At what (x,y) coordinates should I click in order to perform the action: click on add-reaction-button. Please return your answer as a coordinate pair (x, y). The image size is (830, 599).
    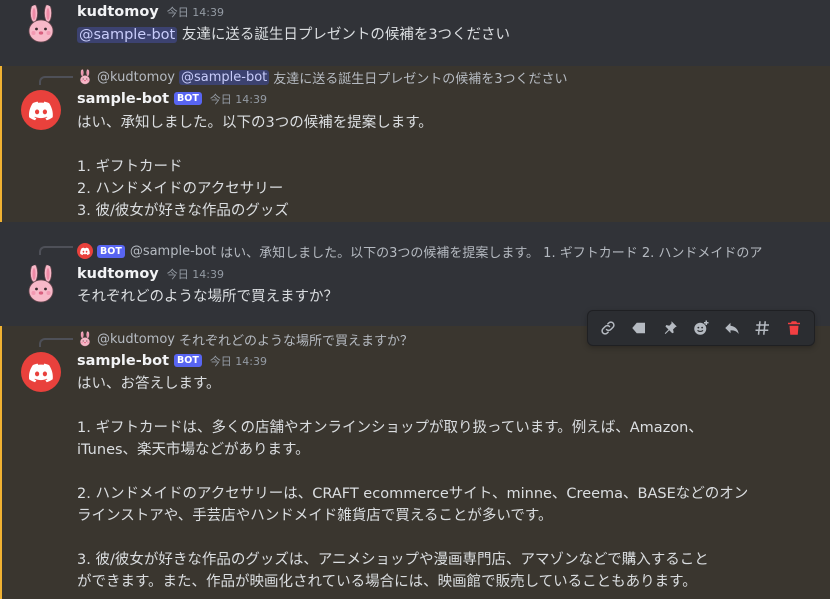
    Looking at the image, I should click on (701, 328).